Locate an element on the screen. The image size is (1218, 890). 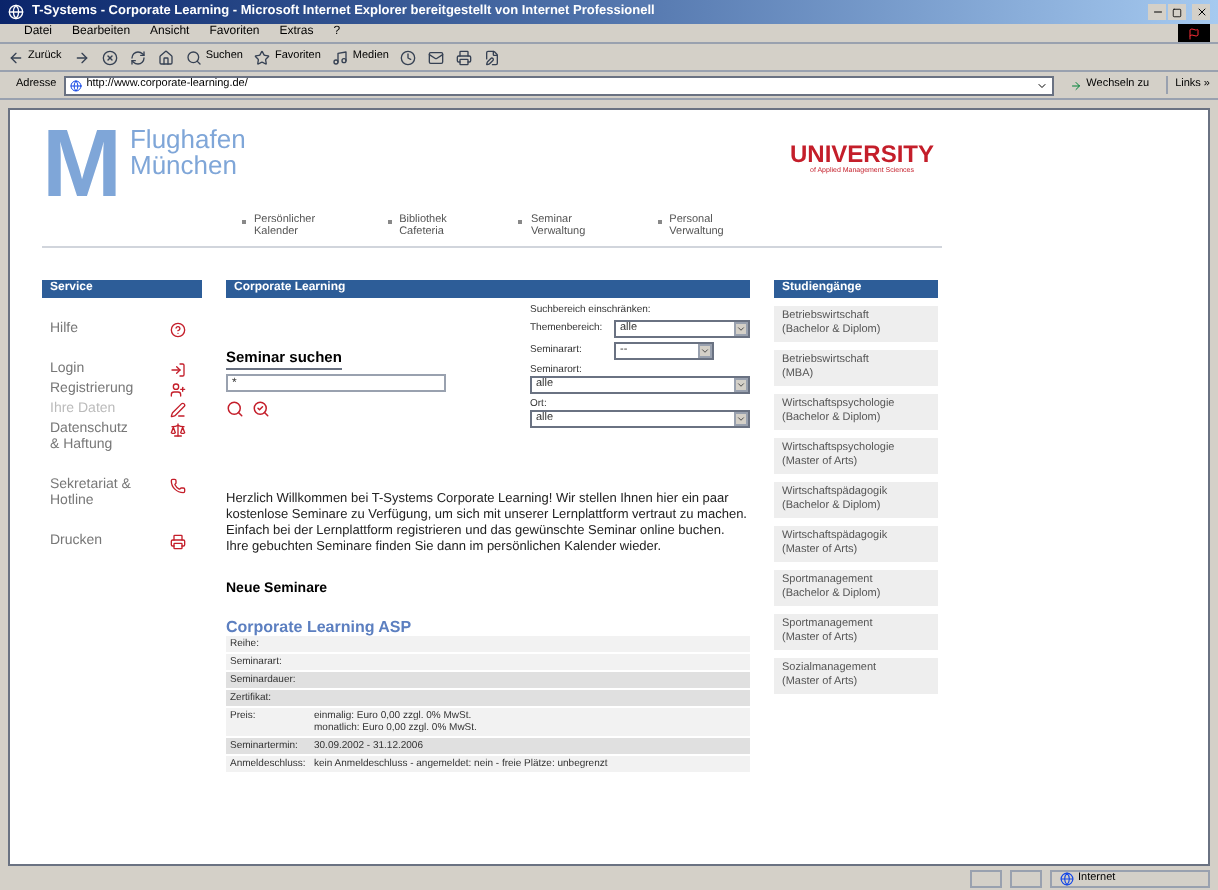
clock-icon is located at coordinates (408, 57).